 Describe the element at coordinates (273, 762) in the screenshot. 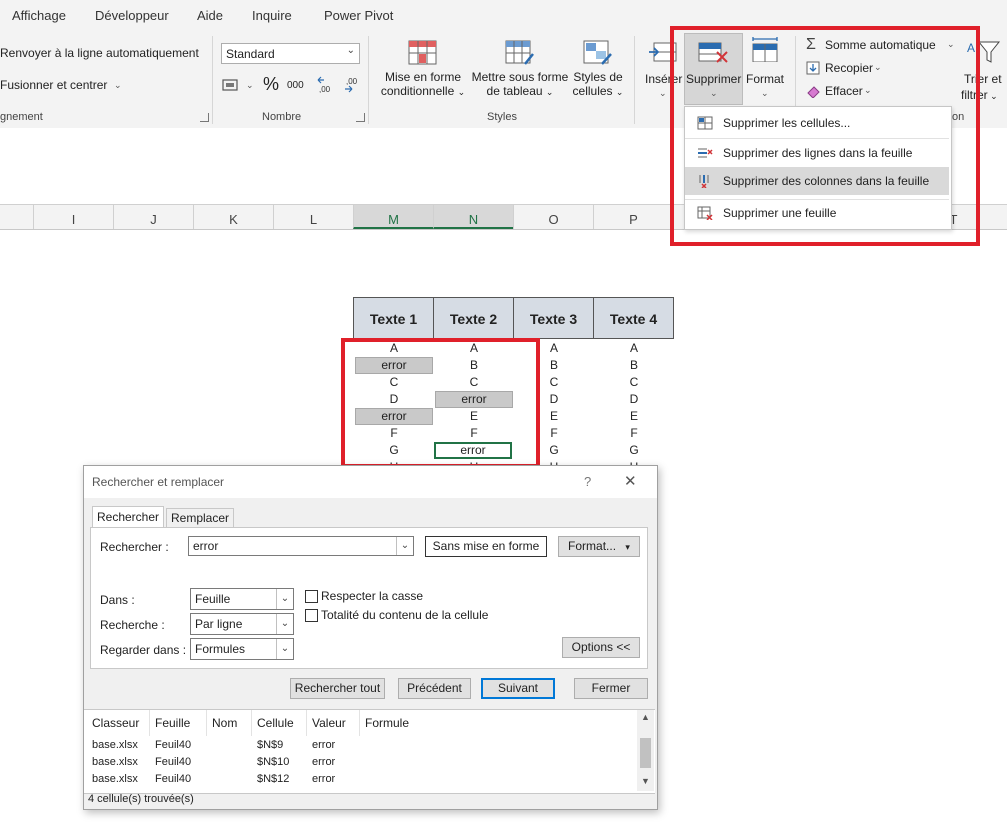

I see `result-cell: $N$10` at that location.